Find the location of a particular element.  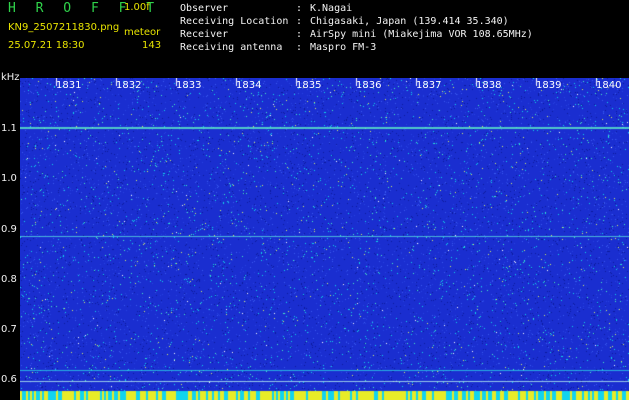

meta-value: Maspro FM-3 is located at coordinates (343, 47).